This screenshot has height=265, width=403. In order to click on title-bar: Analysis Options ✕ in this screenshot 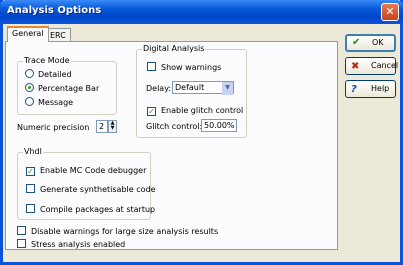, I will do `click(201, 12)`.